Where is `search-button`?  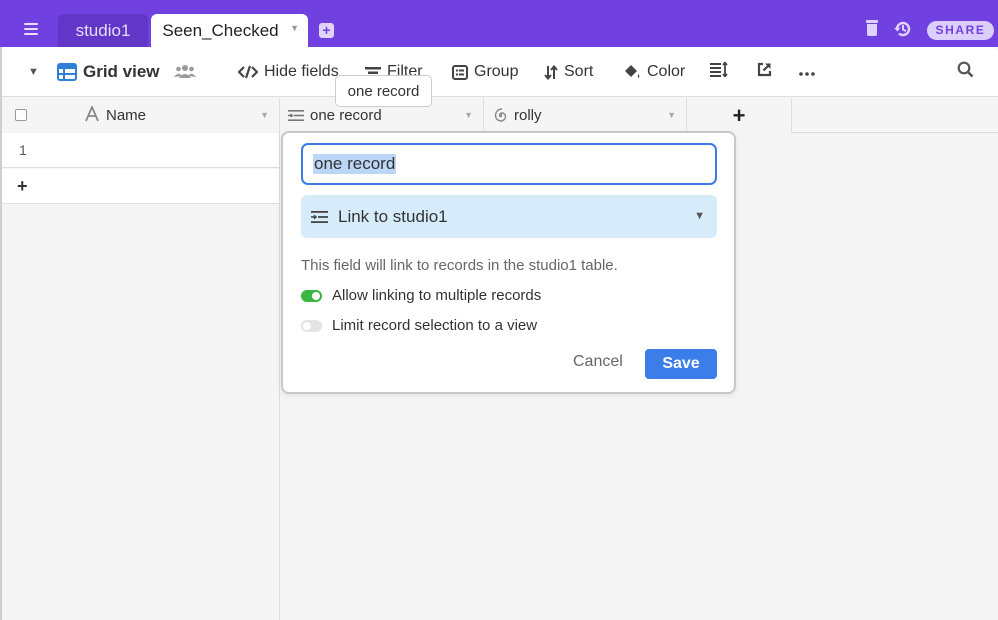
search-button is located at coordinates (965, 72).